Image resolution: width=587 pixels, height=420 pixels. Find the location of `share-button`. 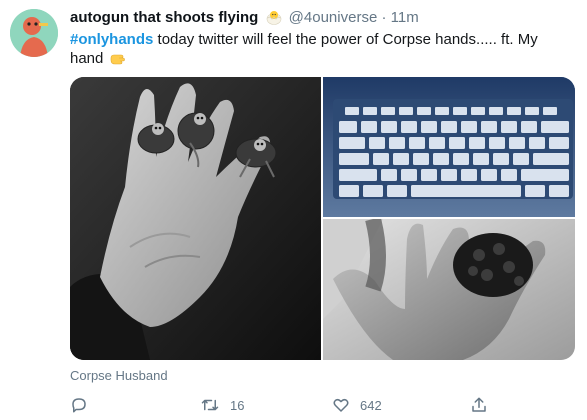

share-button is located at coordinates (479, 405).